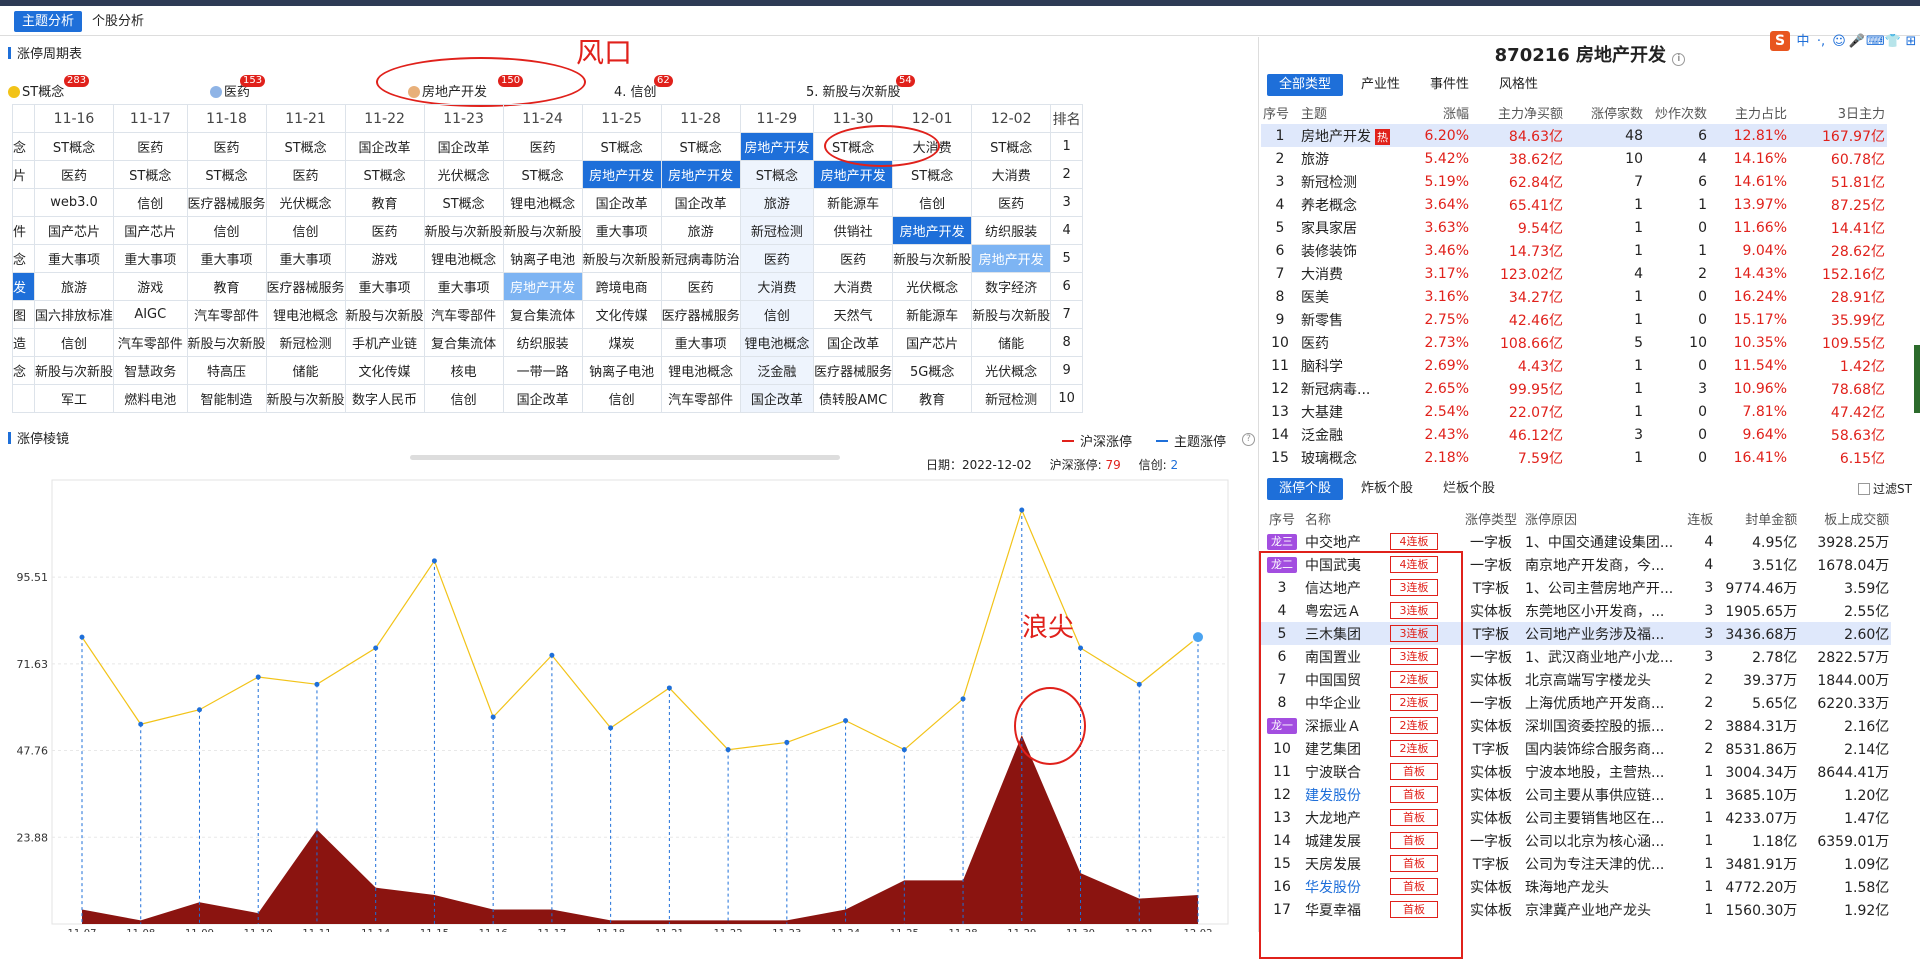  Describe the element at coordinates (1574, 411) in the screenshot. I see `theme-rank-row: 13 大基建 2.54% 22.07亿 1 0 7.81% 47.42亿` at that location.